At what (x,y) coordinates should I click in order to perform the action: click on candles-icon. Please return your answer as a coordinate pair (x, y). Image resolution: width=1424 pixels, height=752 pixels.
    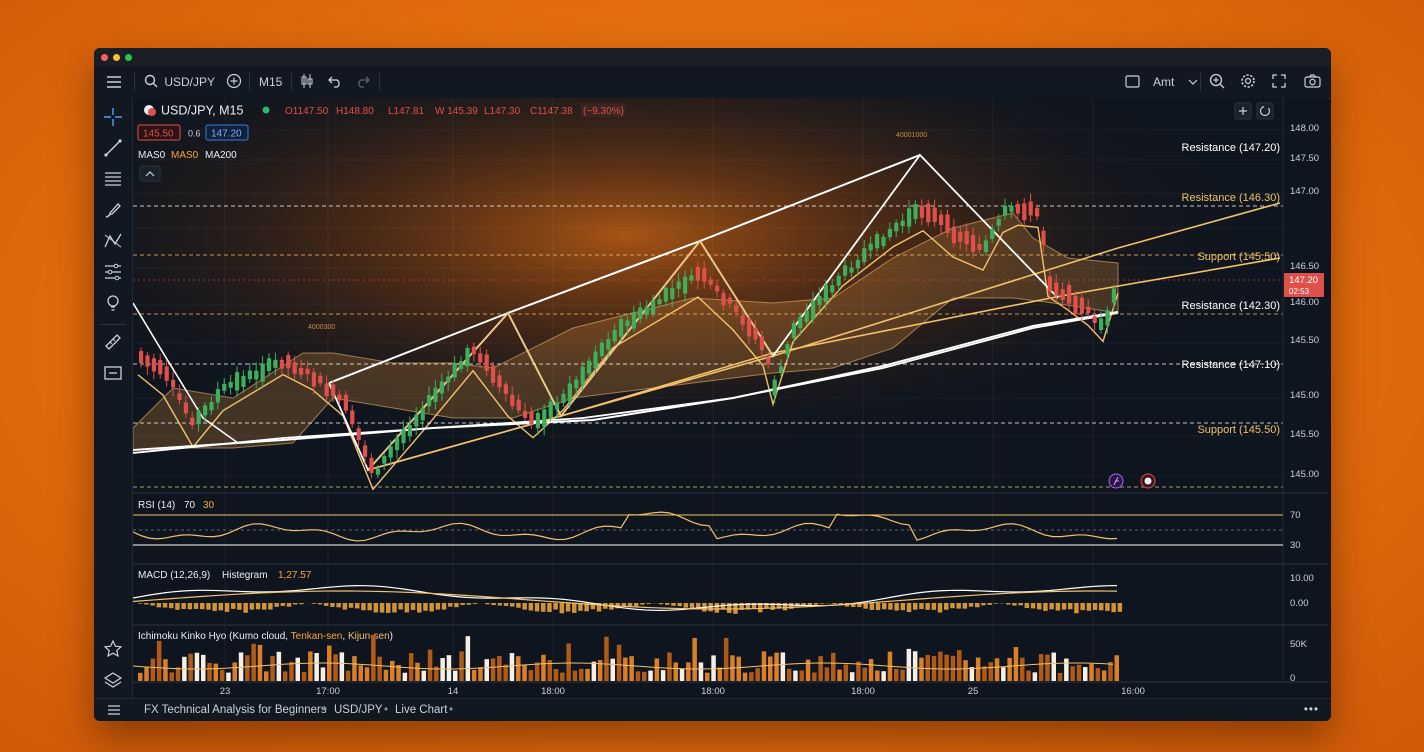
    Looking at the image, I should click on (307, 82).